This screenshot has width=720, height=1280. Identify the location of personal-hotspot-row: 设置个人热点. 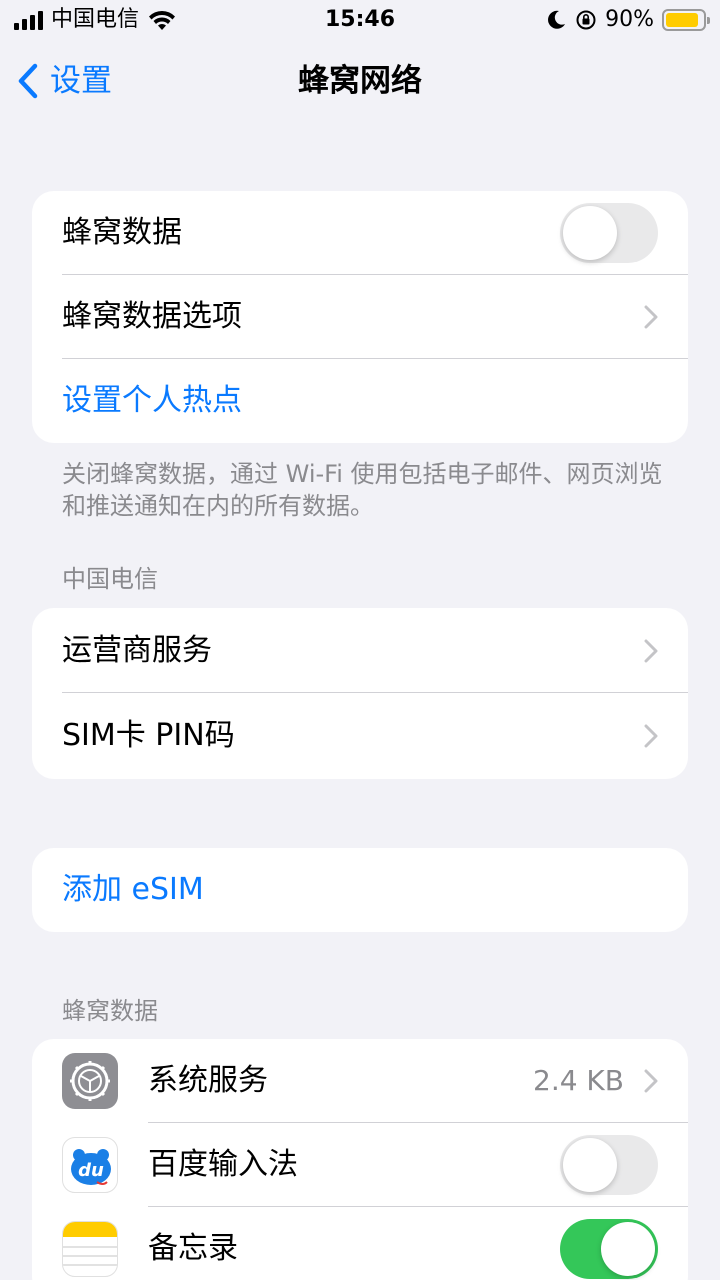
(360, 401).